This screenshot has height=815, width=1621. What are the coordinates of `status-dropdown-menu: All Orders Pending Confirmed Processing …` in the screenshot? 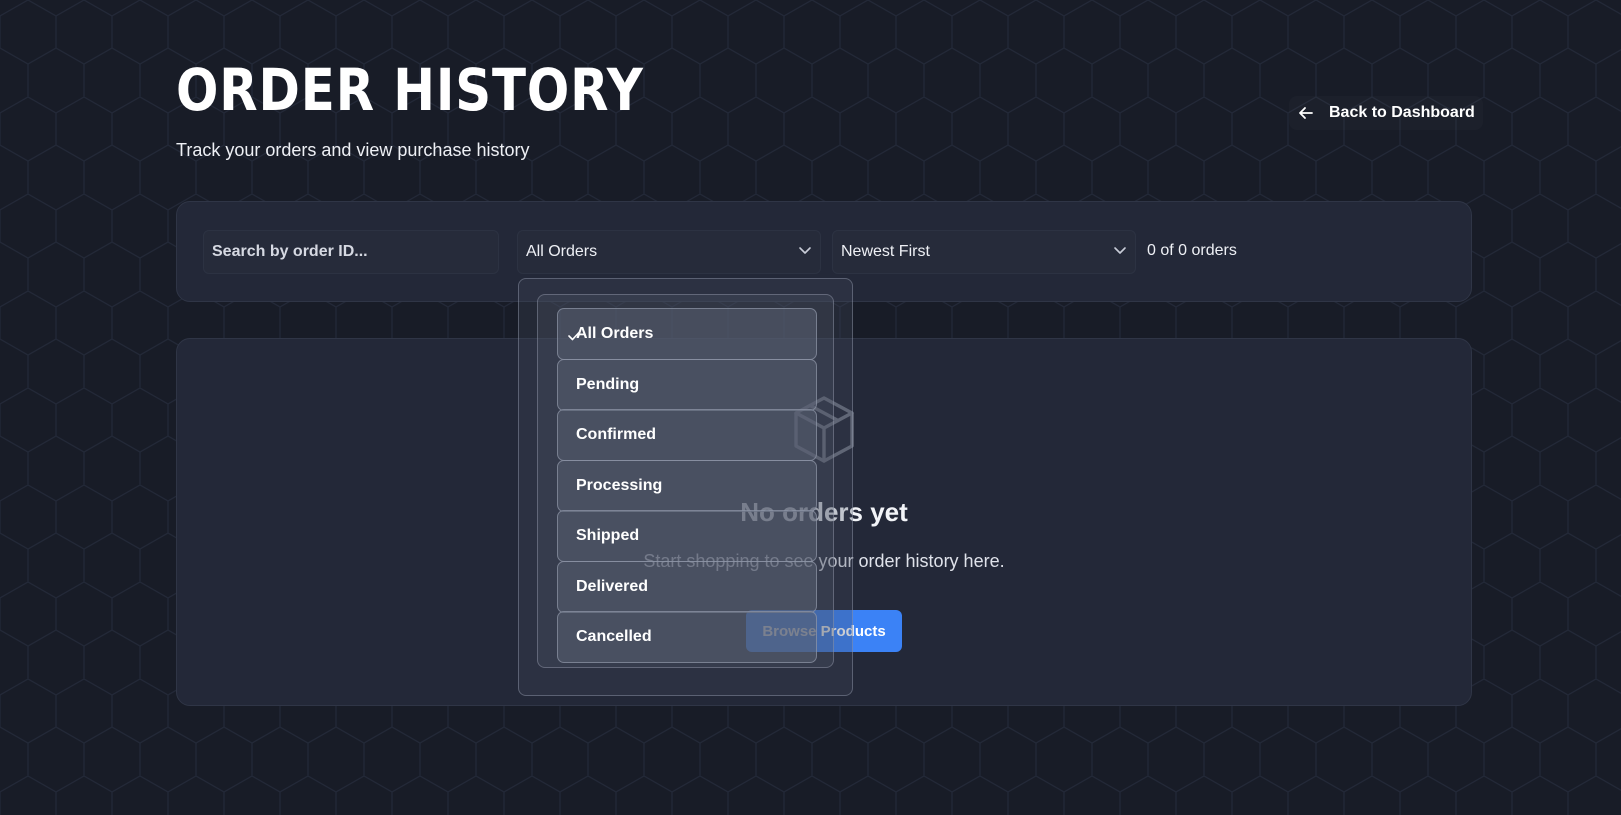 It's located at (685, 487).